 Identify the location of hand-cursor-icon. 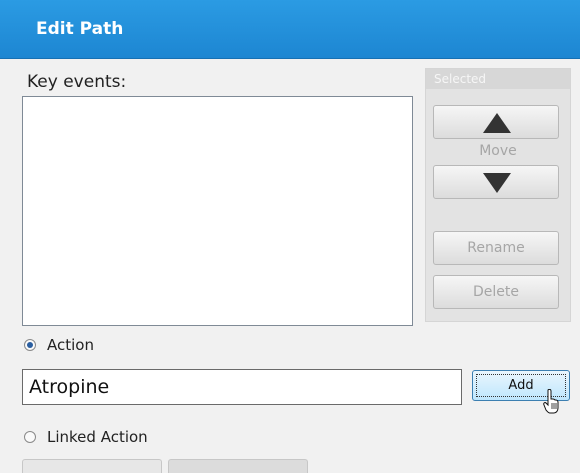
(551, 401).